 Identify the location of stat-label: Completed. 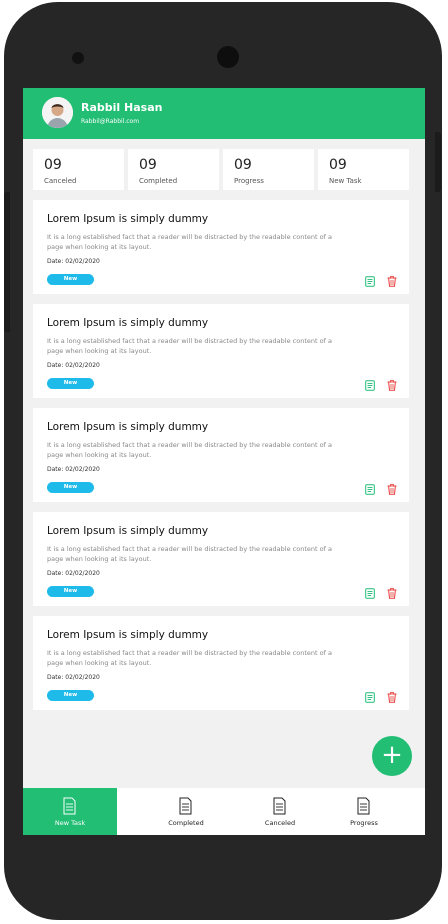
(158, 181).